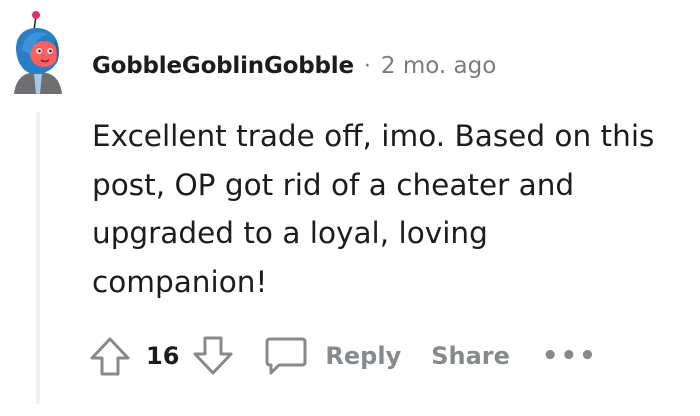 This screenshot has height=416, width=700. I want to click on upvote-button, so click(110, 356).